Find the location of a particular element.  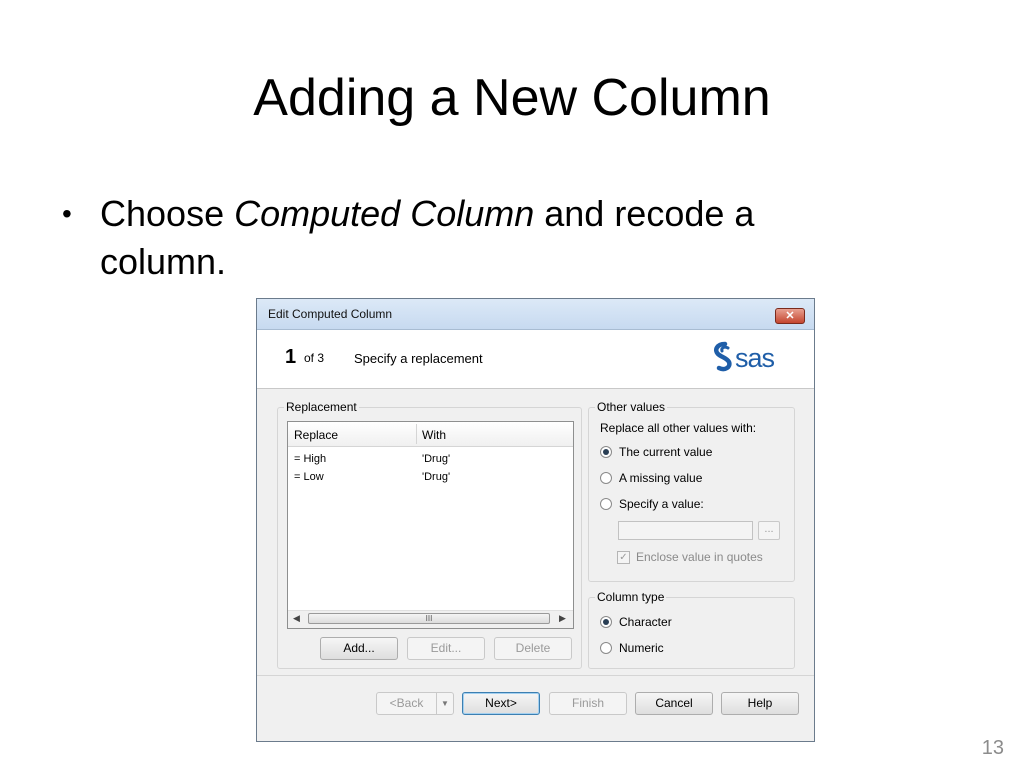

scroll-thumb: III is located at coordinates (429, 618).